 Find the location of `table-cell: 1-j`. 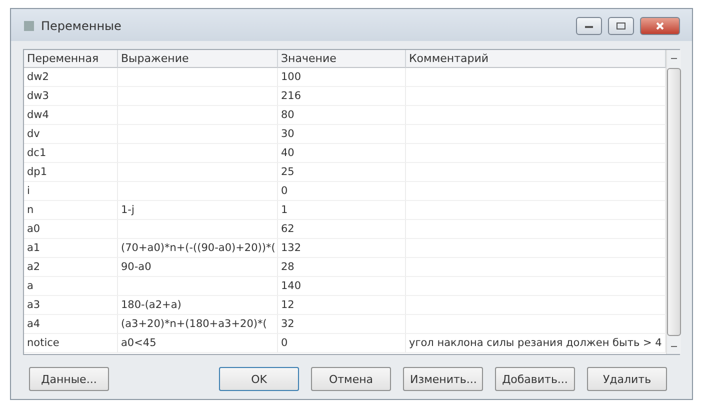

table-cell: 1-j is located at coordinates (198, 210).